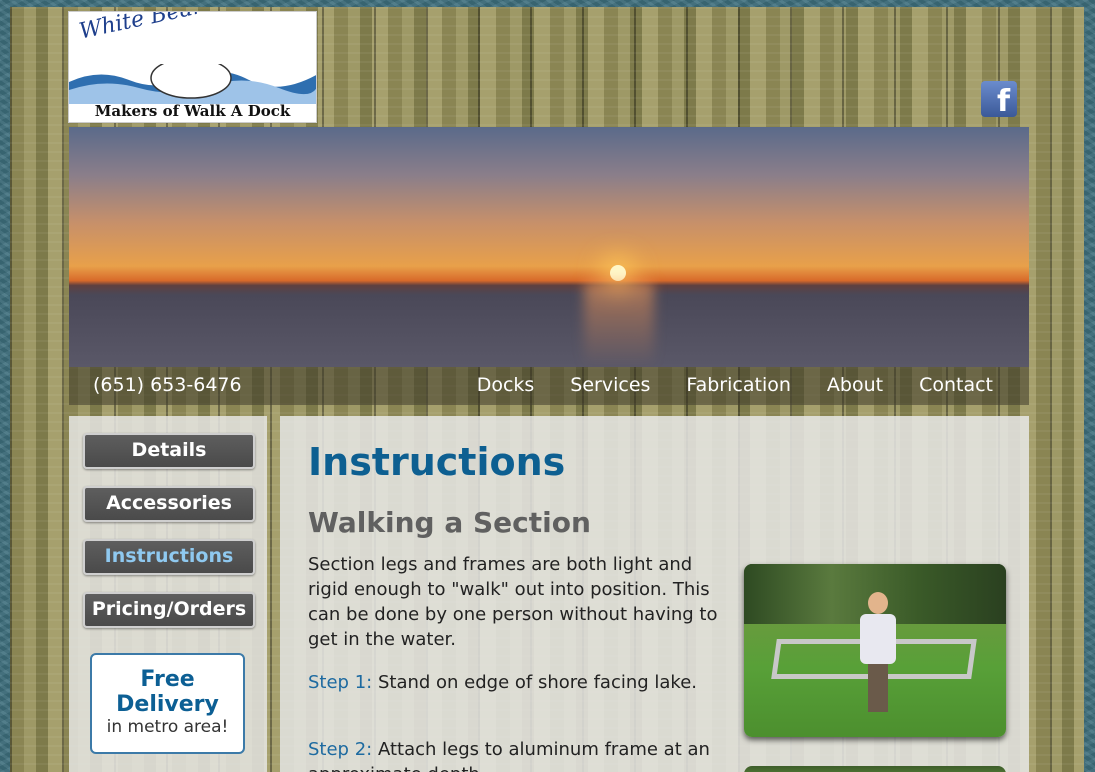 This screenshot has height=772, width=1095. Describe the element at coordinates (855, 385) in the screenshot. I see `nav-link-about: About` at that location.